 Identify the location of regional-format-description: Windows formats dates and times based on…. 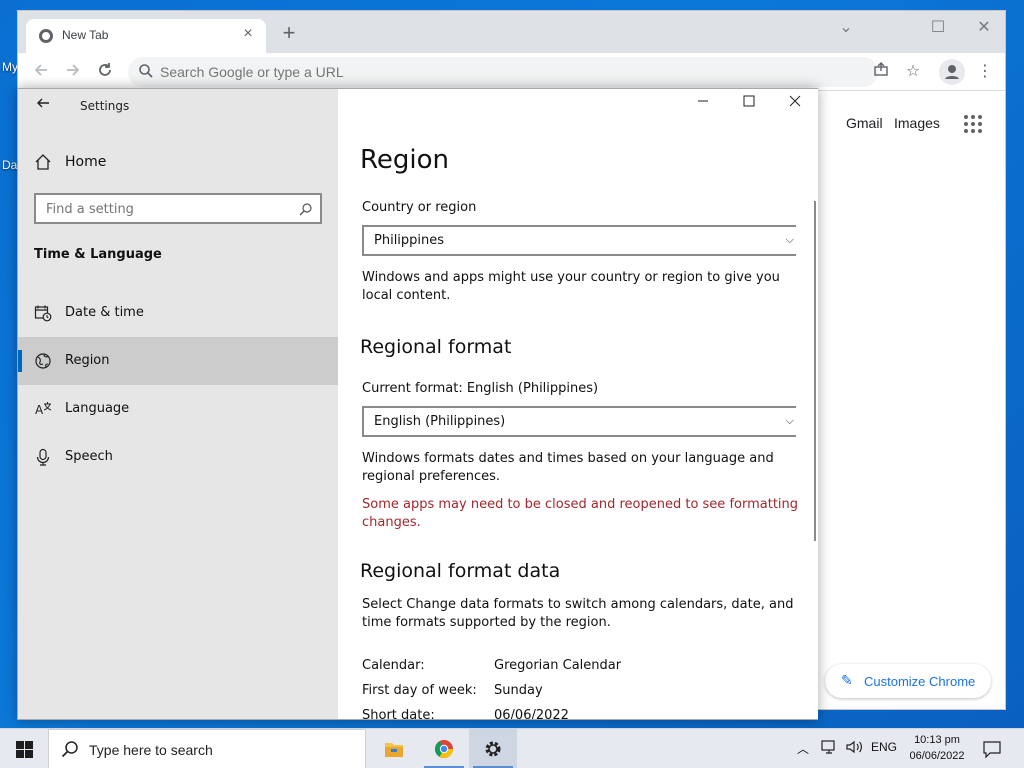
(568, 467).